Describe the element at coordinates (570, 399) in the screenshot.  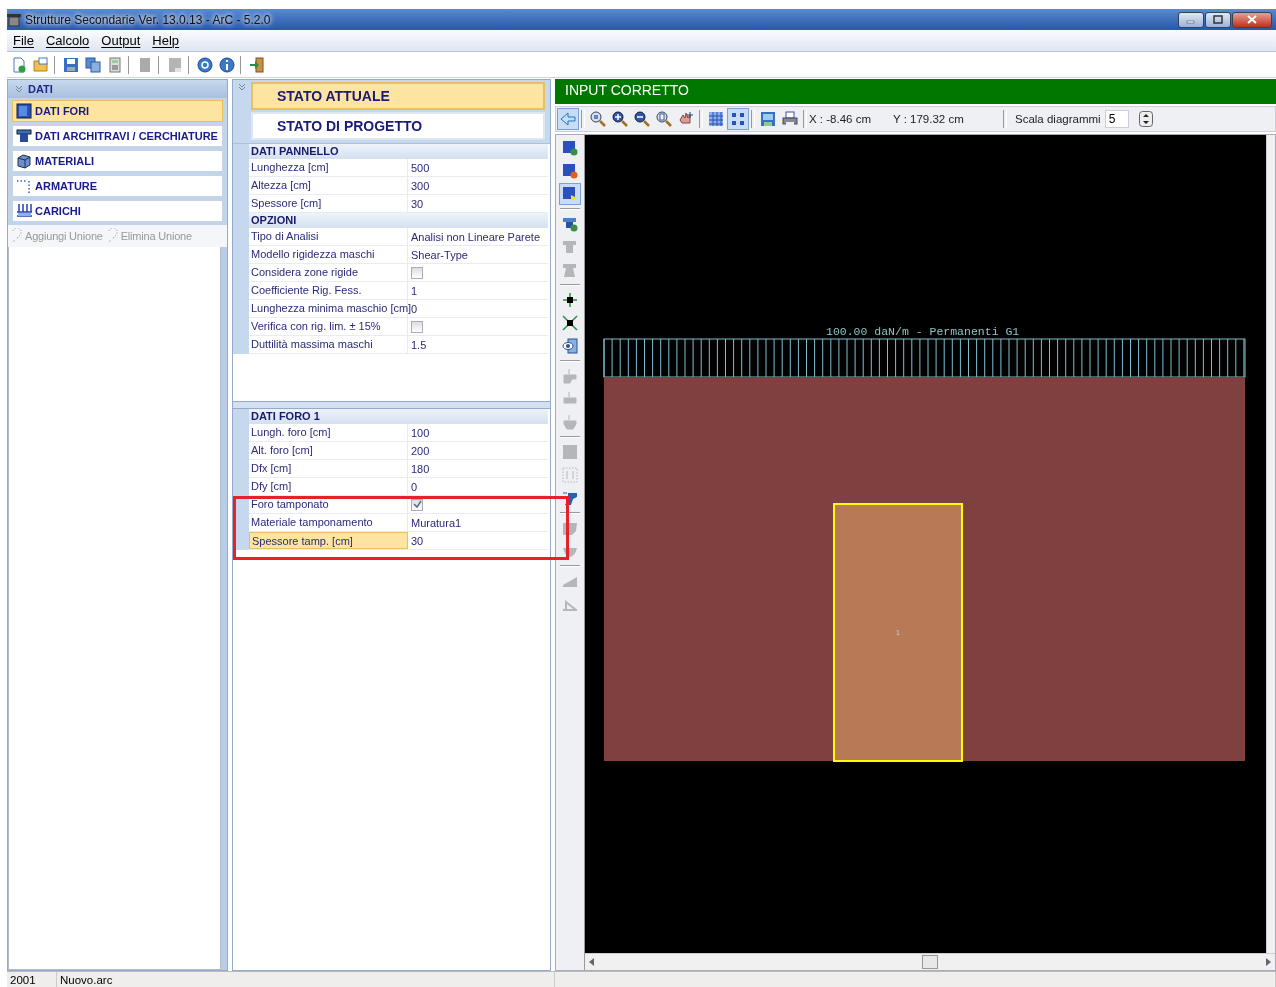
I see `remove-support-icon` at that location.